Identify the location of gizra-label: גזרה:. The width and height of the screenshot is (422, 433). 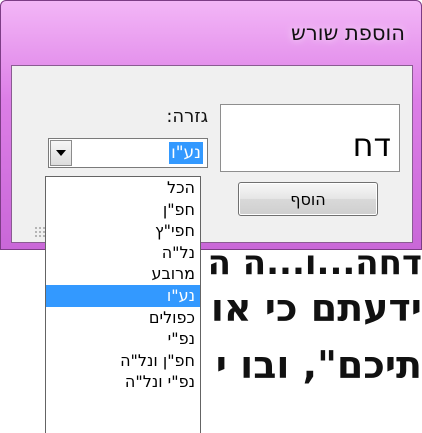
(187, 116).